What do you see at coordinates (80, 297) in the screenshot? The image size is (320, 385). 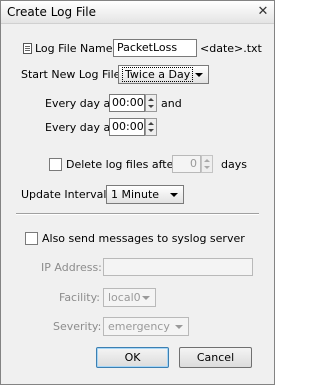 I see `facility-label: Facility:` at bounding box center [80, 297].